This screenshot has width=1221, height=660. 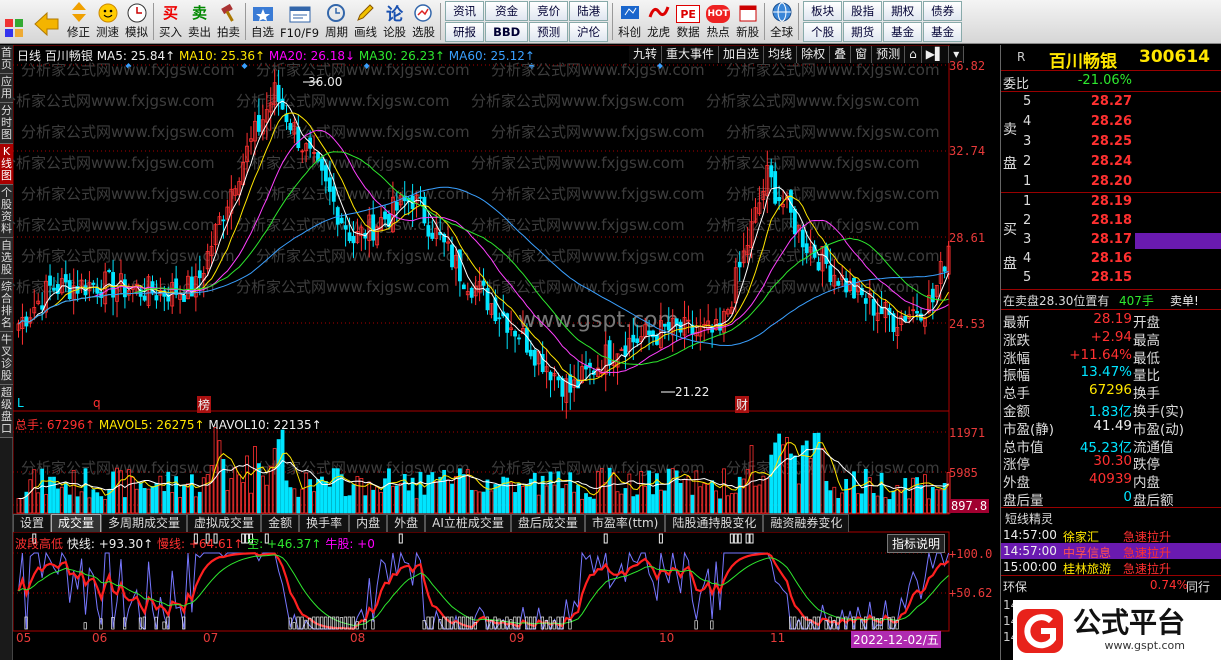 I want to click on forecast-button: 预测, so click(x=889, y=54).